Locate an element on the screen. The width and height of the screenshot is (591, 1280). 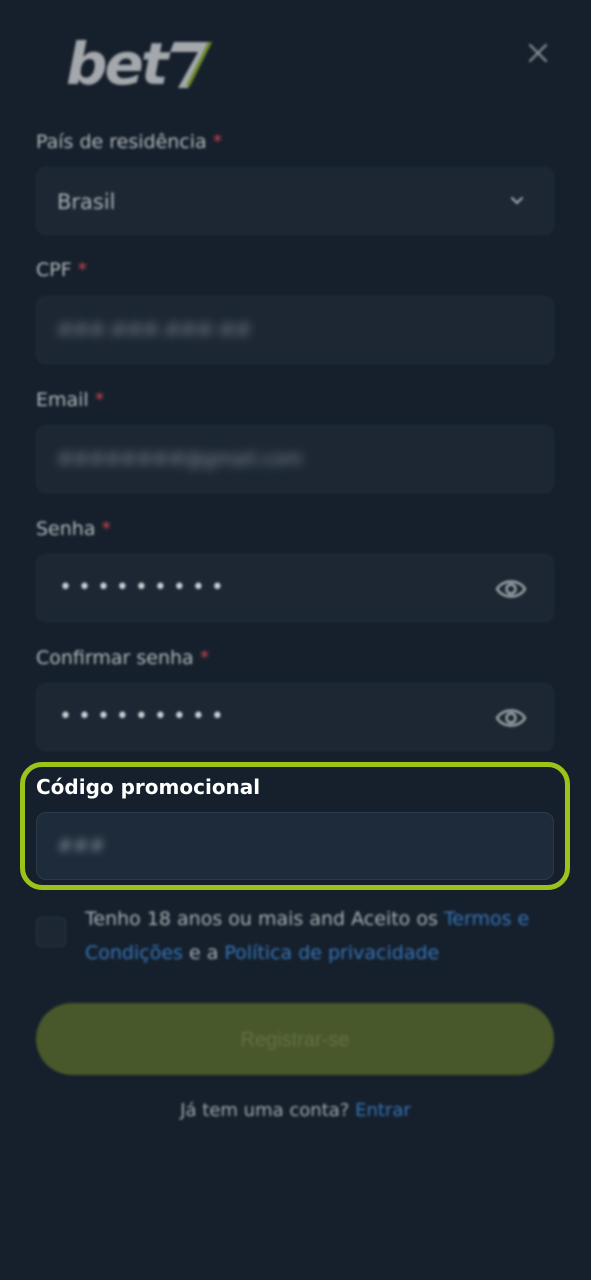
logo-text: bet is located at coordinates (117, 64).